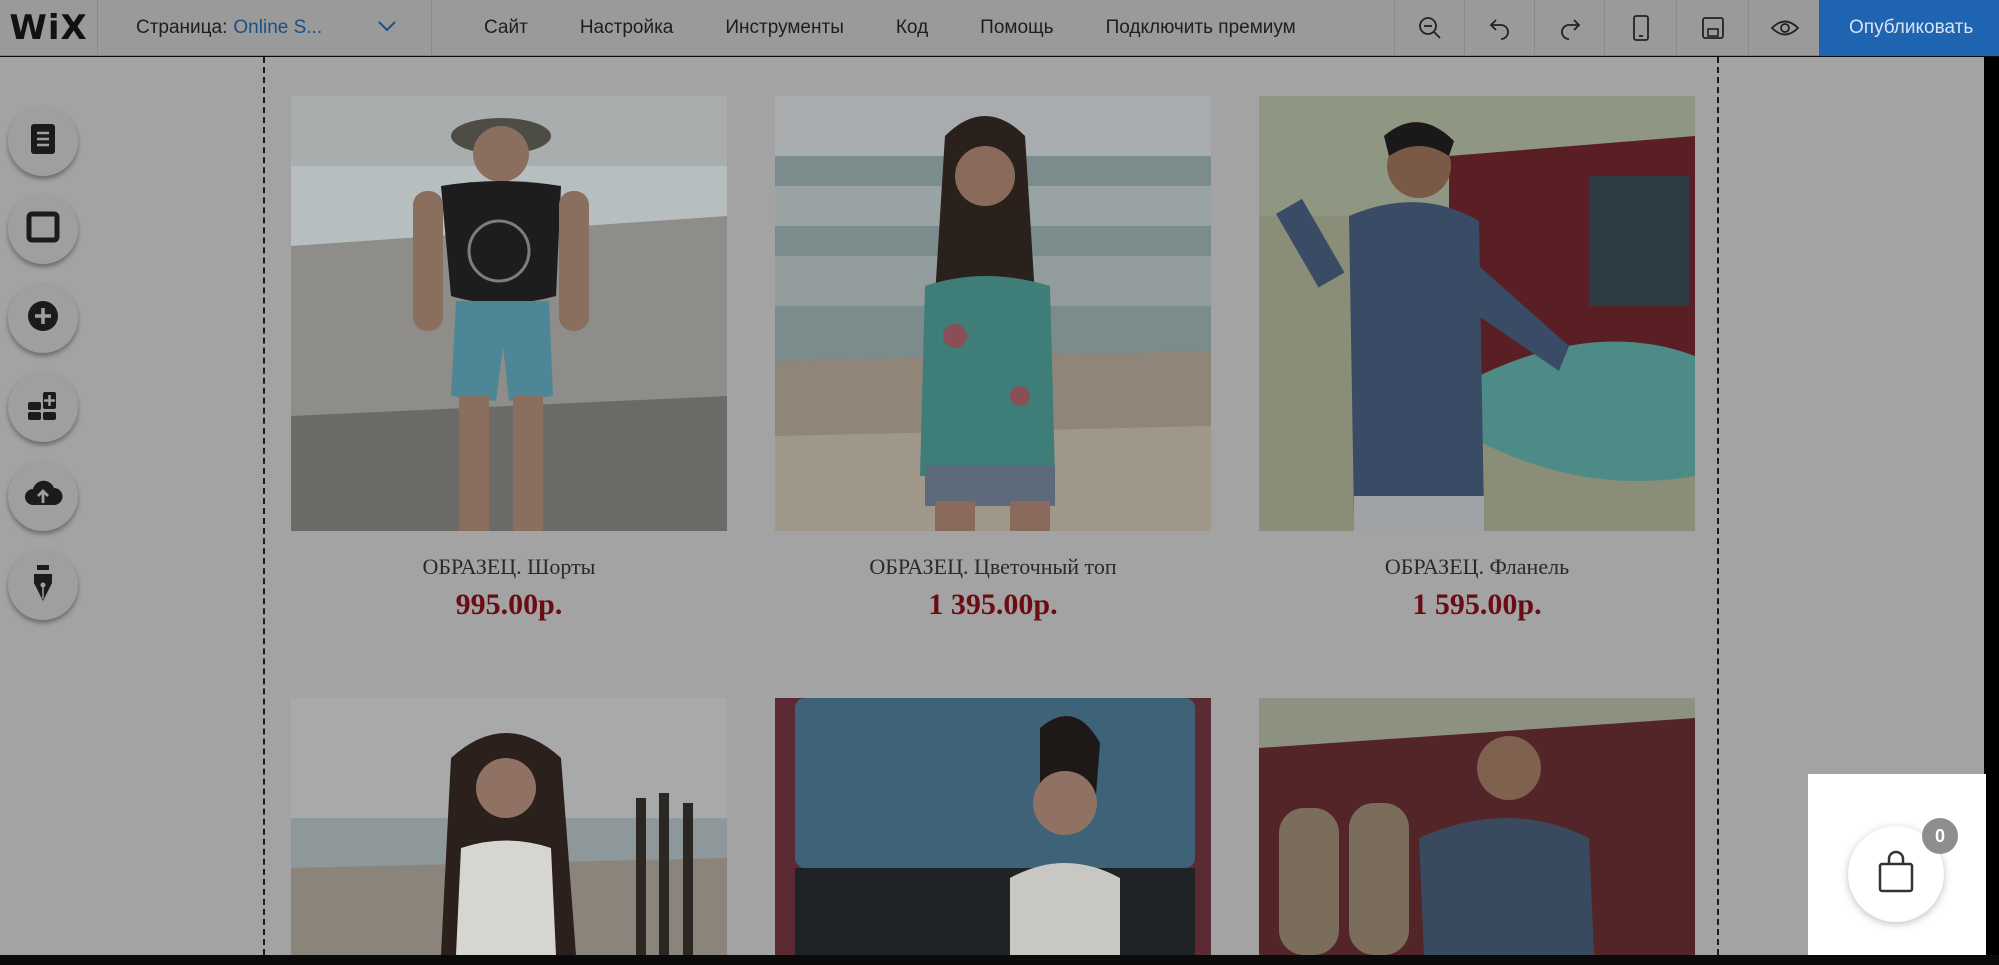  Describe the element at coordinates (509, 313) in the screenshot. I see `product-image-shorts` at that location.